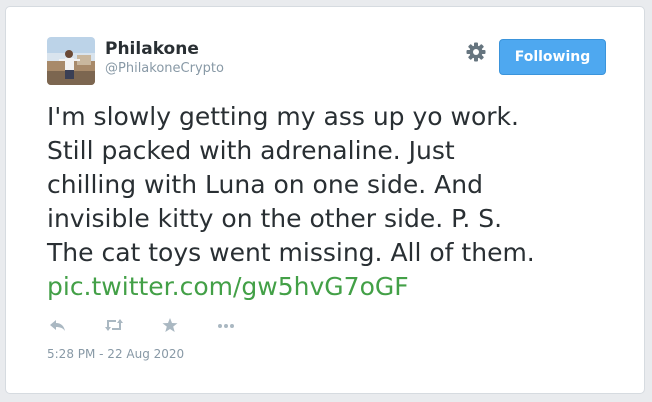 The image size is (652, 402). I want to click on tweet-media-link: pic.twitter.com/gw5hvG7oGF, so click(342, 287).